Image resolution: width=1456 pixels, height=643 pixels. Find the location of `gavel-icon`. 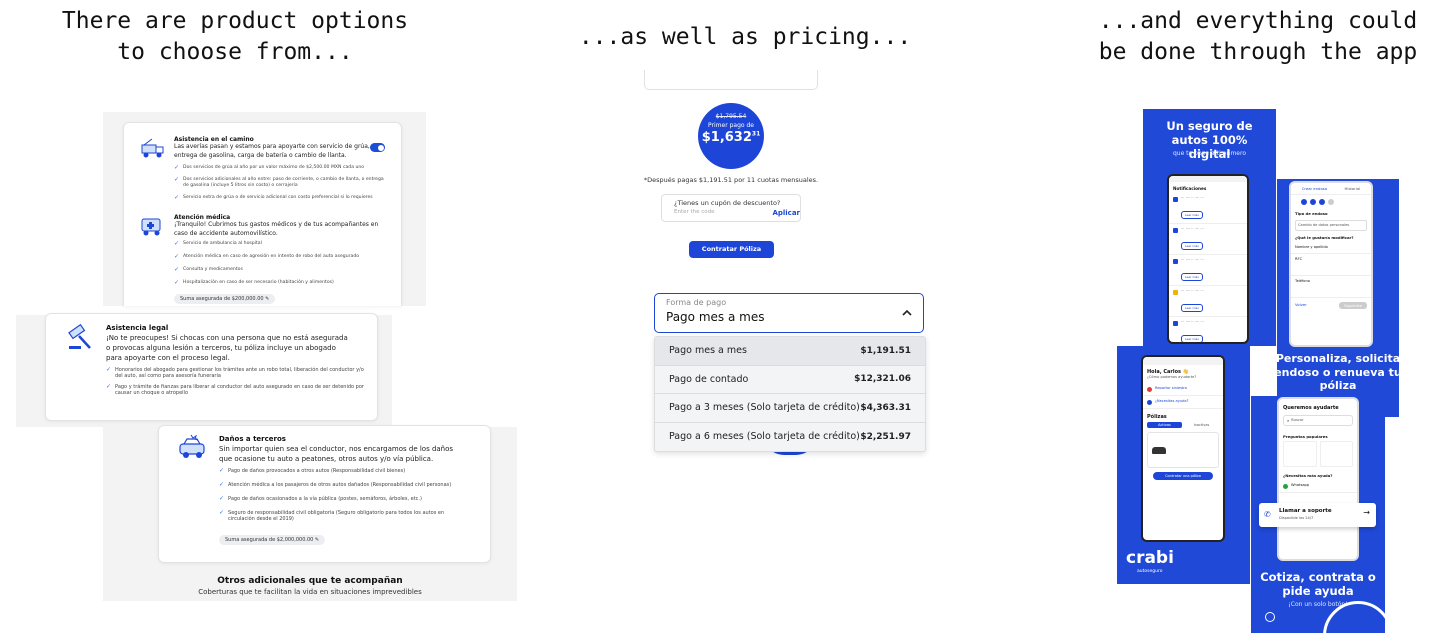

gavel-icon is located at coordinates (81, 337).